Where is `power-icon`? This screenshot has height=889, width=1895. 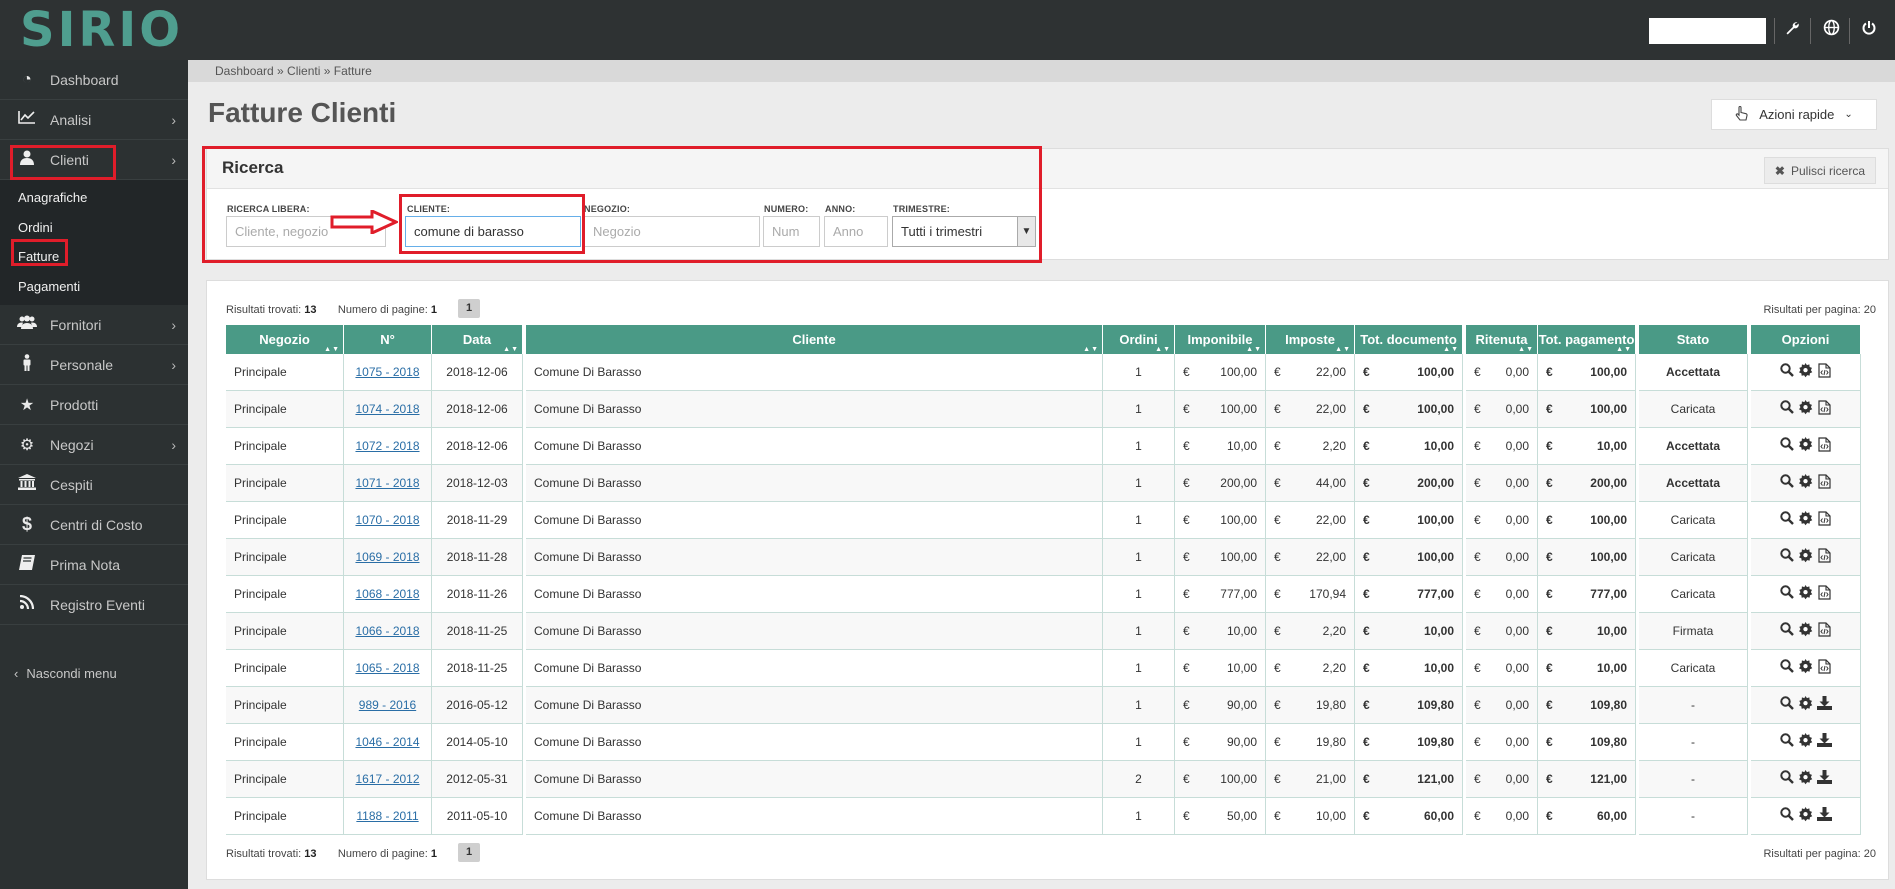
power-icon is located at coordinates (1869, 31).